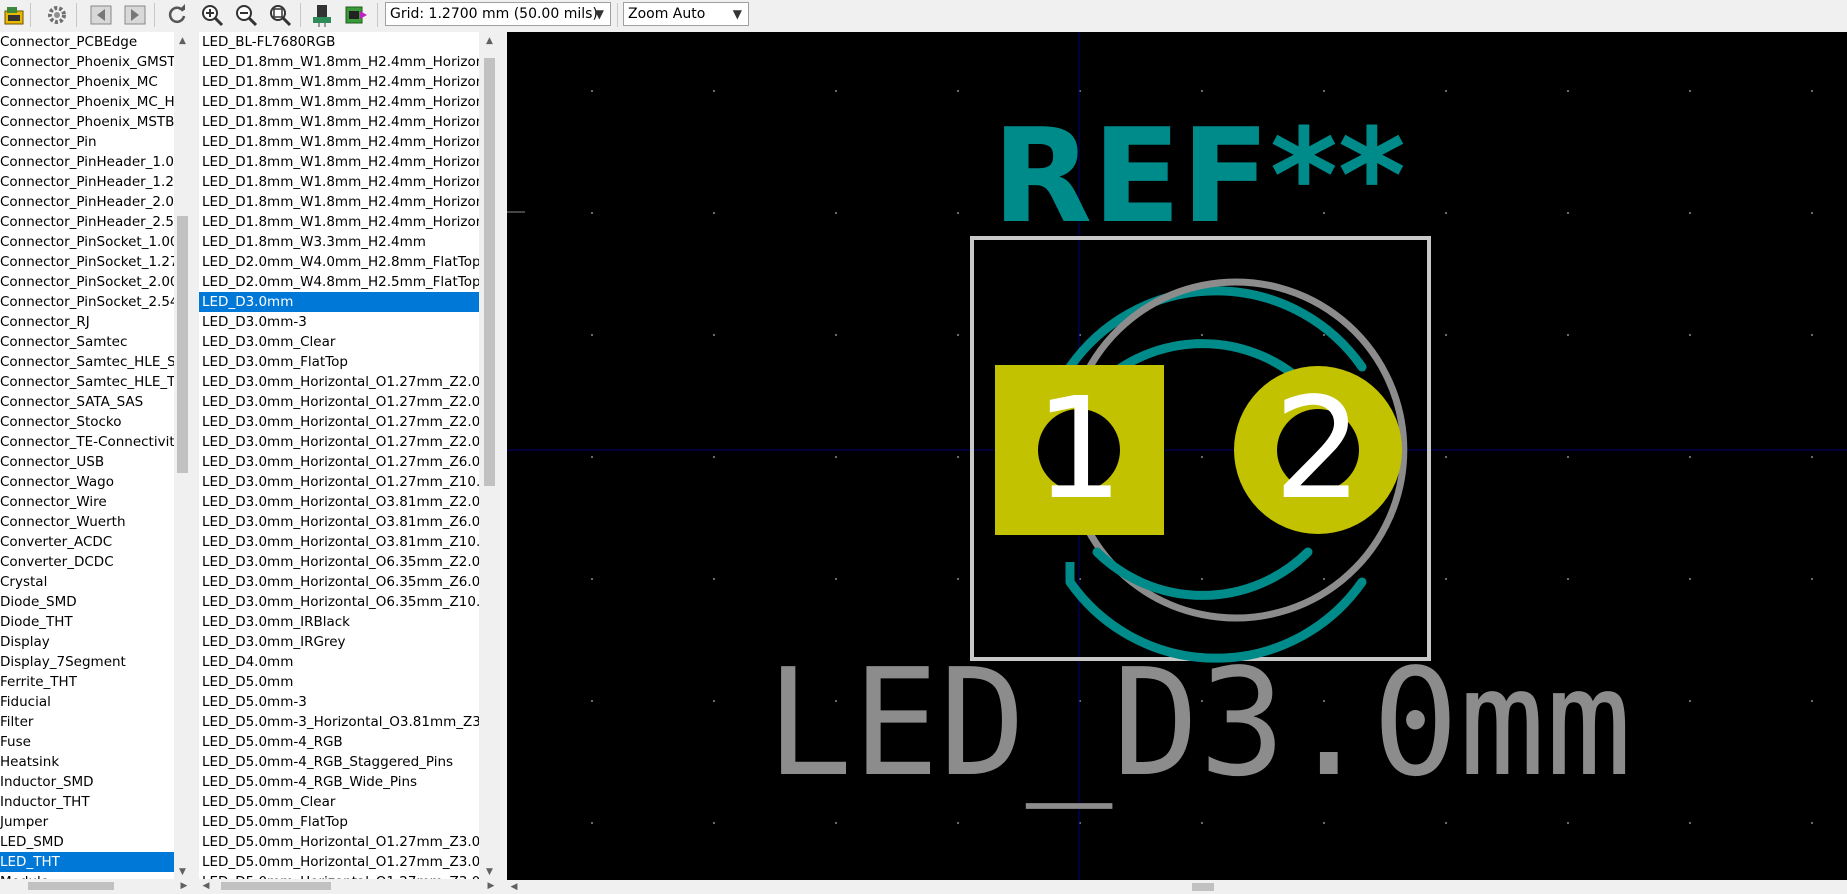  What do you see at coordinates (87, 862) in the screenshot?
I see `library-list-item: LED_THT` at bounding box center [87, 862].